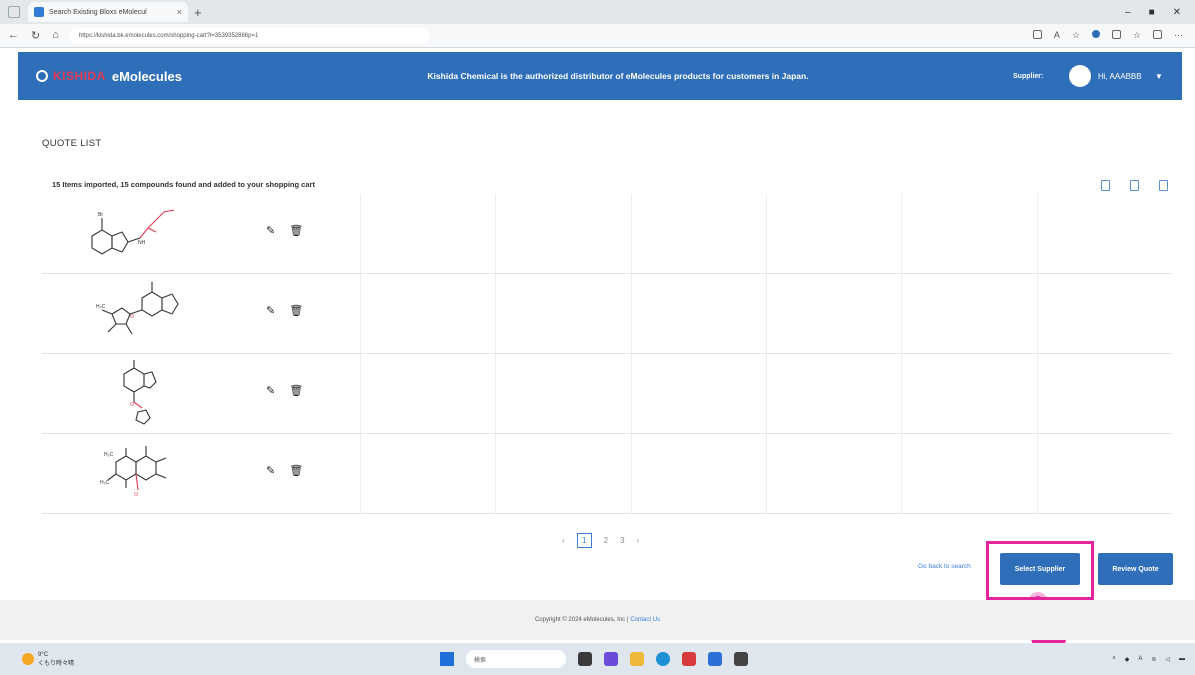 This screenshot has height=675, width=1195. Describe the element at coordinates (35, 35) in the screenshot. I see `refresh-icon: ↻` at that location.